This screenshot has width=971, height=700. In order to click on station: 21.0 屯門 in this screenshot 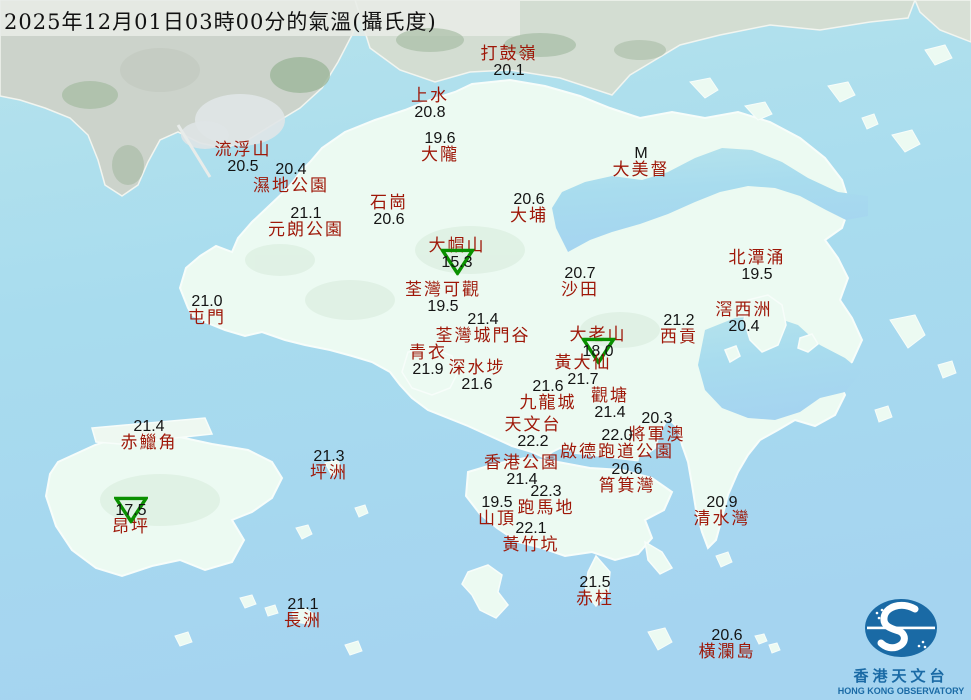, I will do `click(207, 311)`.